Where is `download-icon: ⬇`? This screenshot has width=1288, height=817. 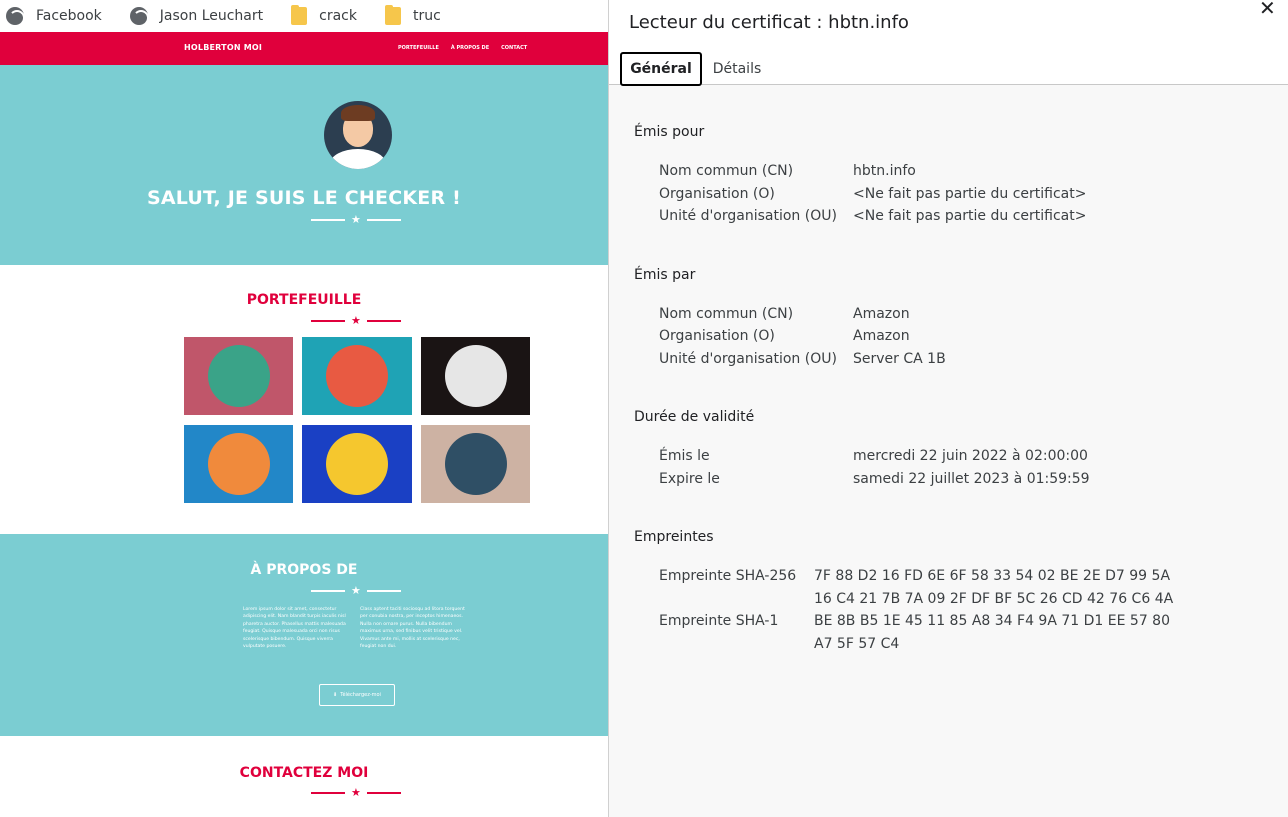
download-icon: ⬇ is located at coordinates (335, 695).